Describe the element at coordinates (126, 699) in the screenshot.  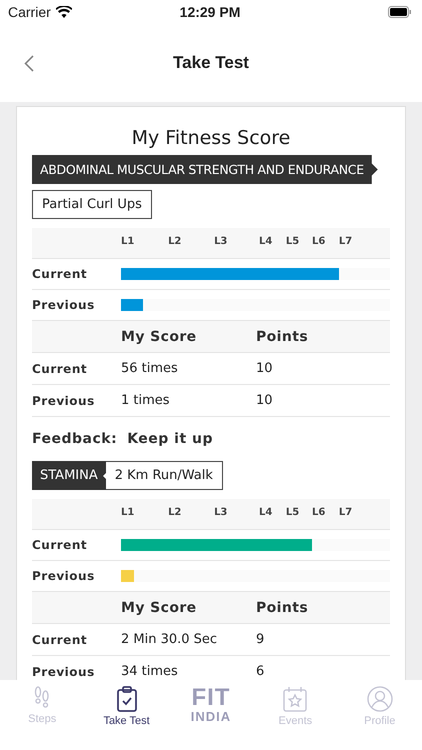
I see `clipboard-check-icon` at that location.